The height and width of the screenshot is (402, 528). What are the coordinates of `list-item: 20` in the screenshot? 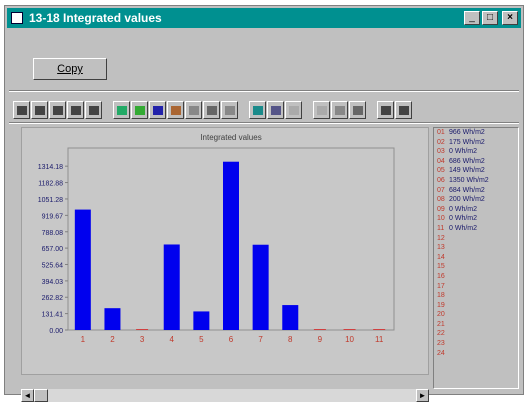 It's located at (476, 315).